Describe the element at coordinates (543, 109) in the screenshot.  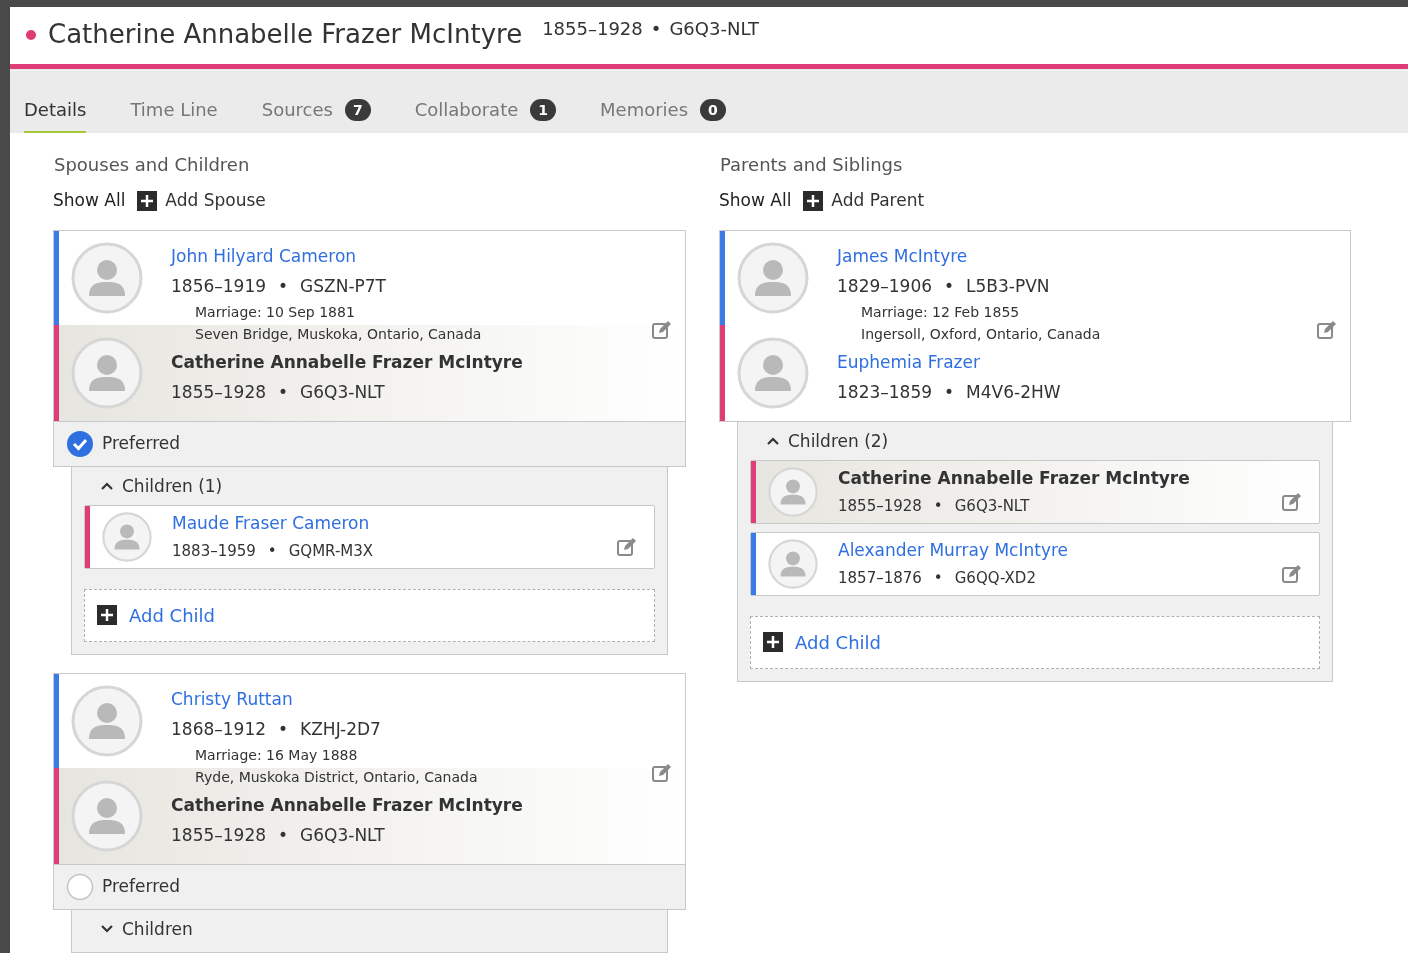
I see `count-badge: 1` at that location.